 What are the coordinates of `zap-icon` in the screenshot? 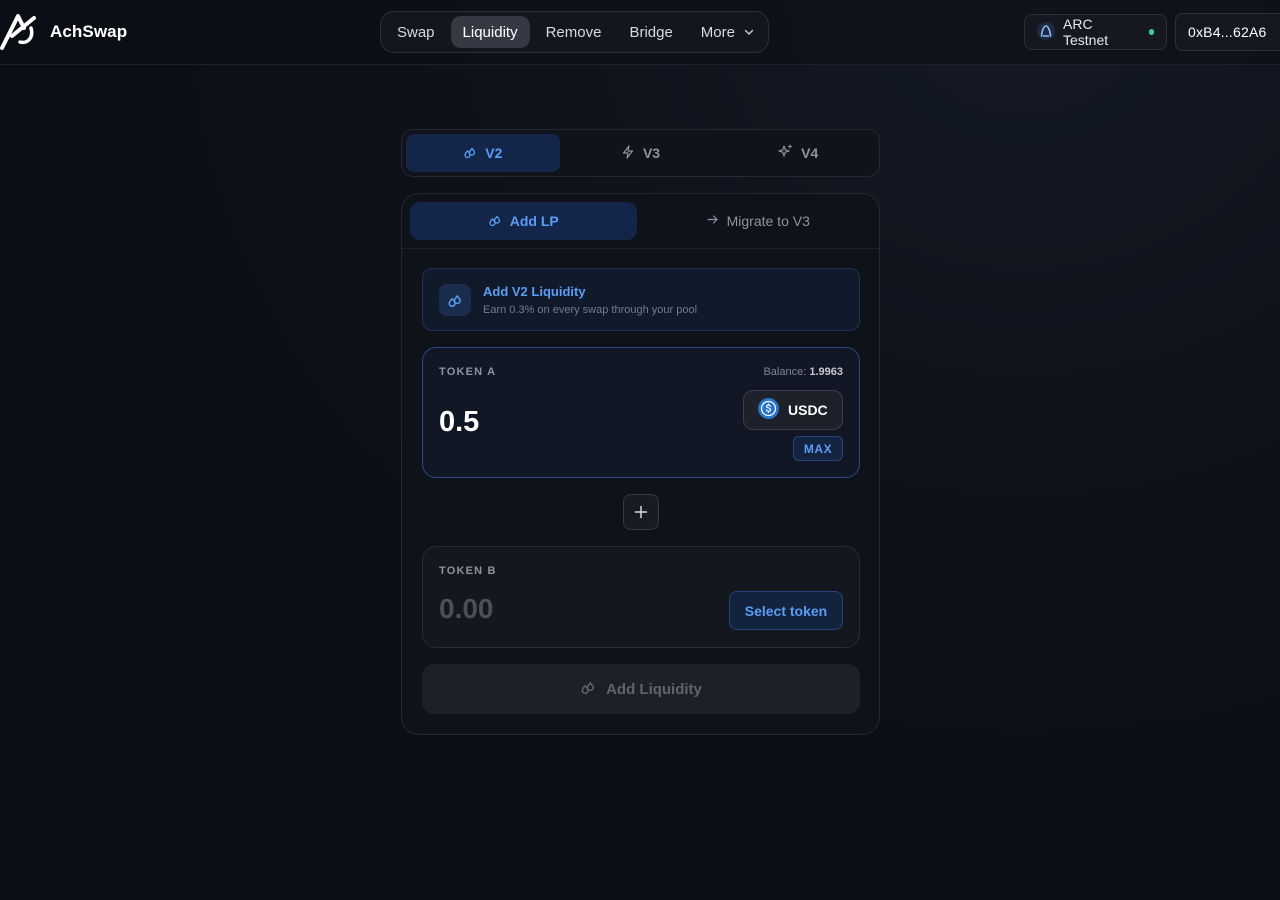 It's located at (628, 153).